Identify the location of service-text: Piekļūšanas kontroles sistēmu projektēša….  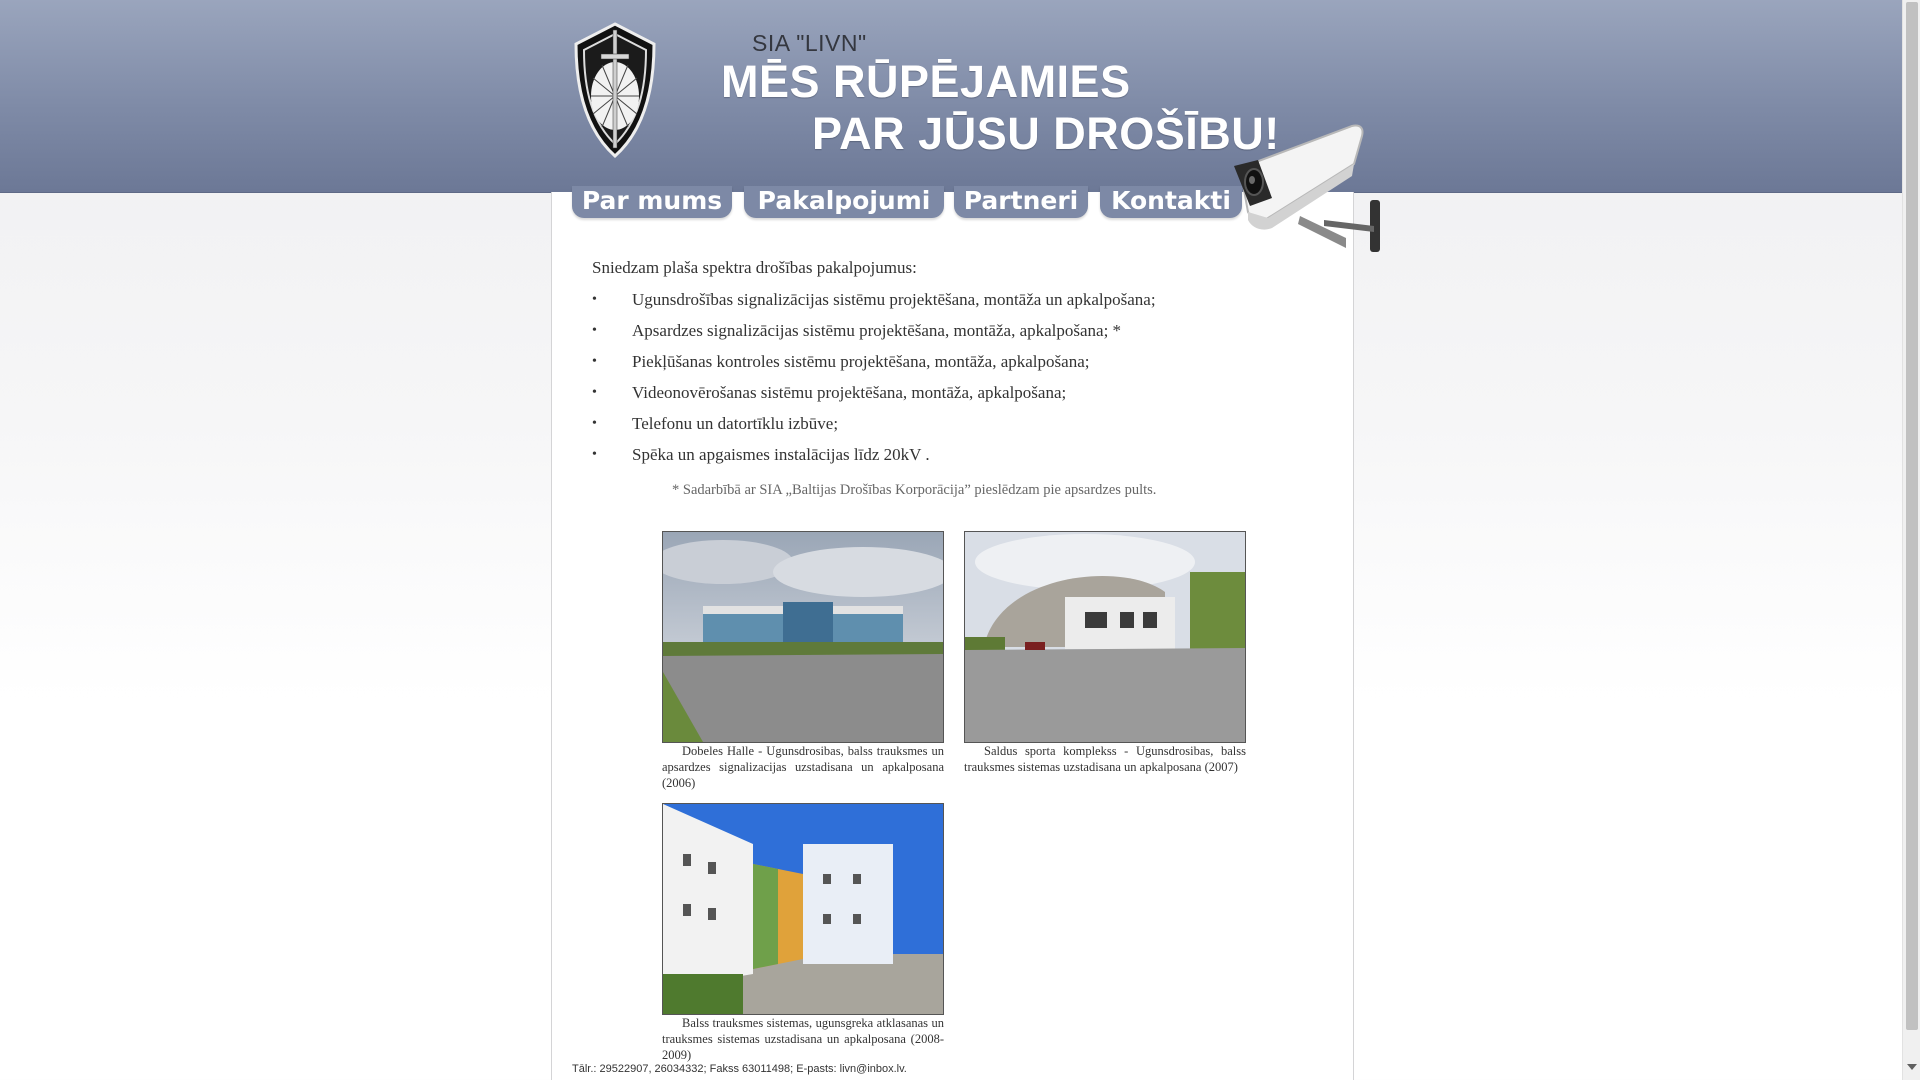
(861, 361).